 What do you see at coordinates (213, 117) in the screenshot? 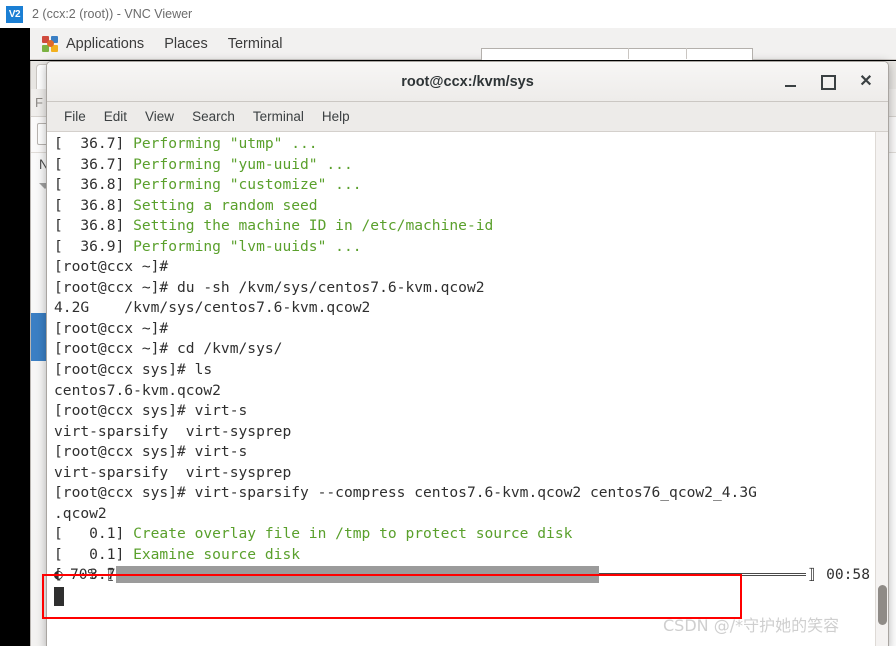
I see `menu-search: Search` at bounding box center [213, 117].